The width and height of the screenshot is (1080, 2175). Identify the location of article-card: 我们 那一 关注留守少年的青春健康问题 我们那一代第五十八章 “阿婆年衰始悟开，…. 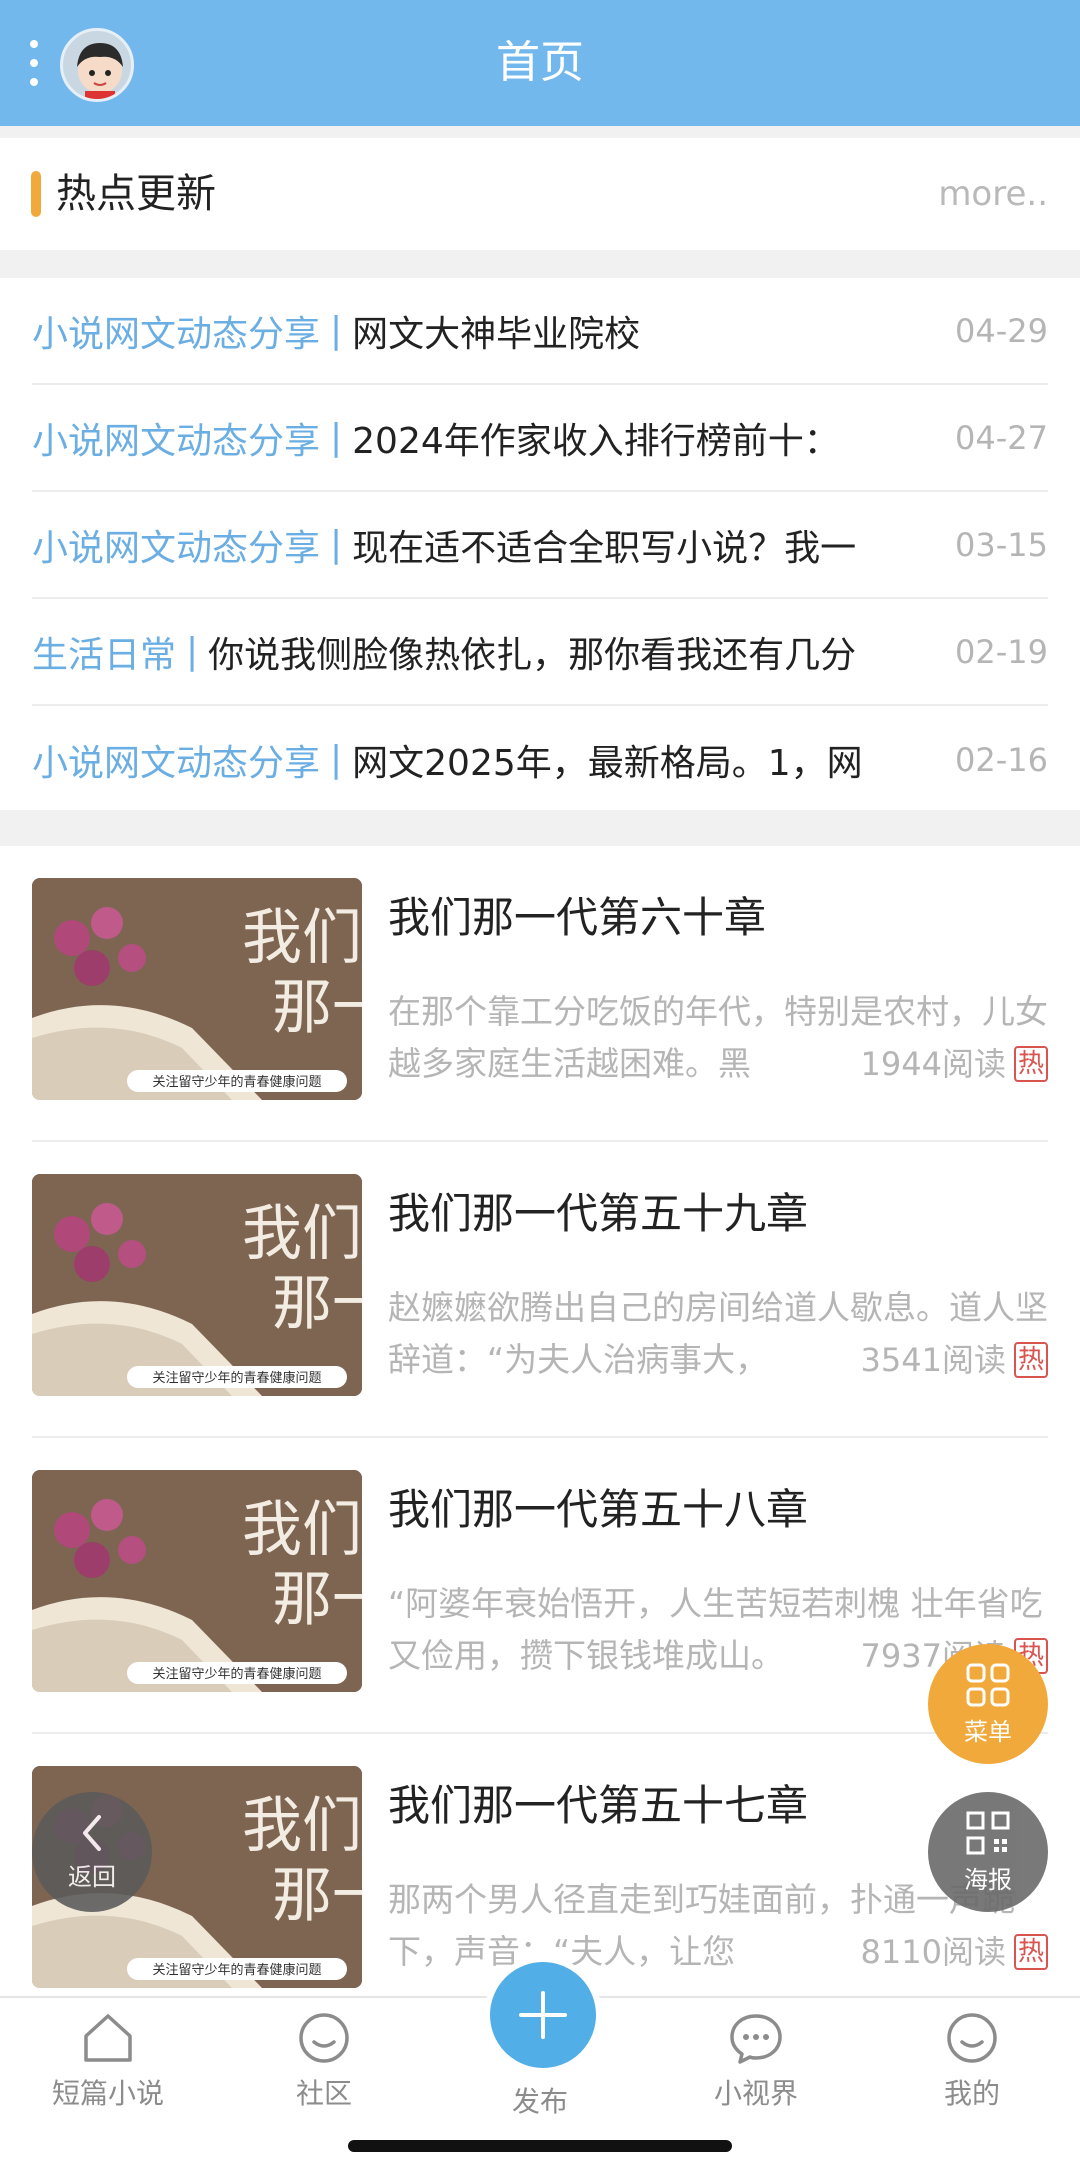
(540, 1586).